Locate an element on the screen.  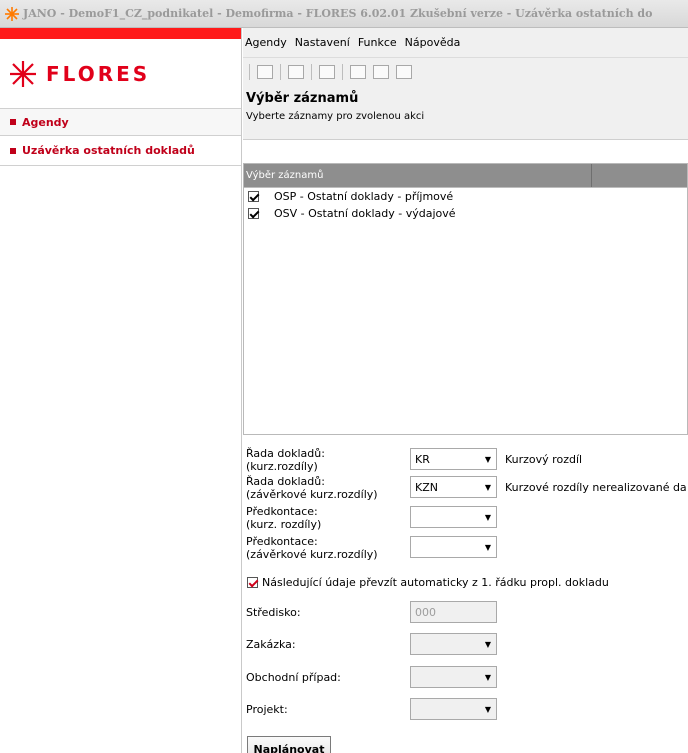
help-icon is located at coordinates (358, 72).